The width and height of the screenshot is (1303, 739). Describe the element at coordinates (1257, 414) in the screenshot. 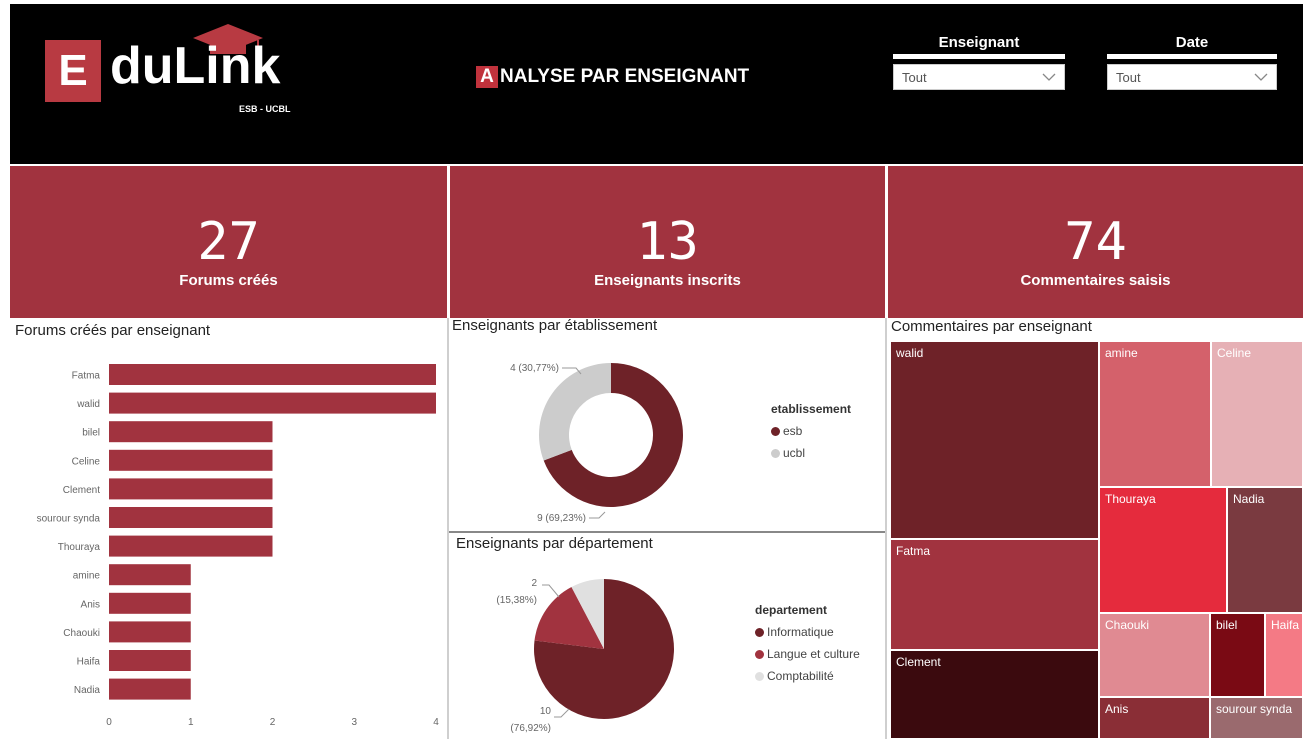

I see `treemap-cell-celine: Celine` at that location.